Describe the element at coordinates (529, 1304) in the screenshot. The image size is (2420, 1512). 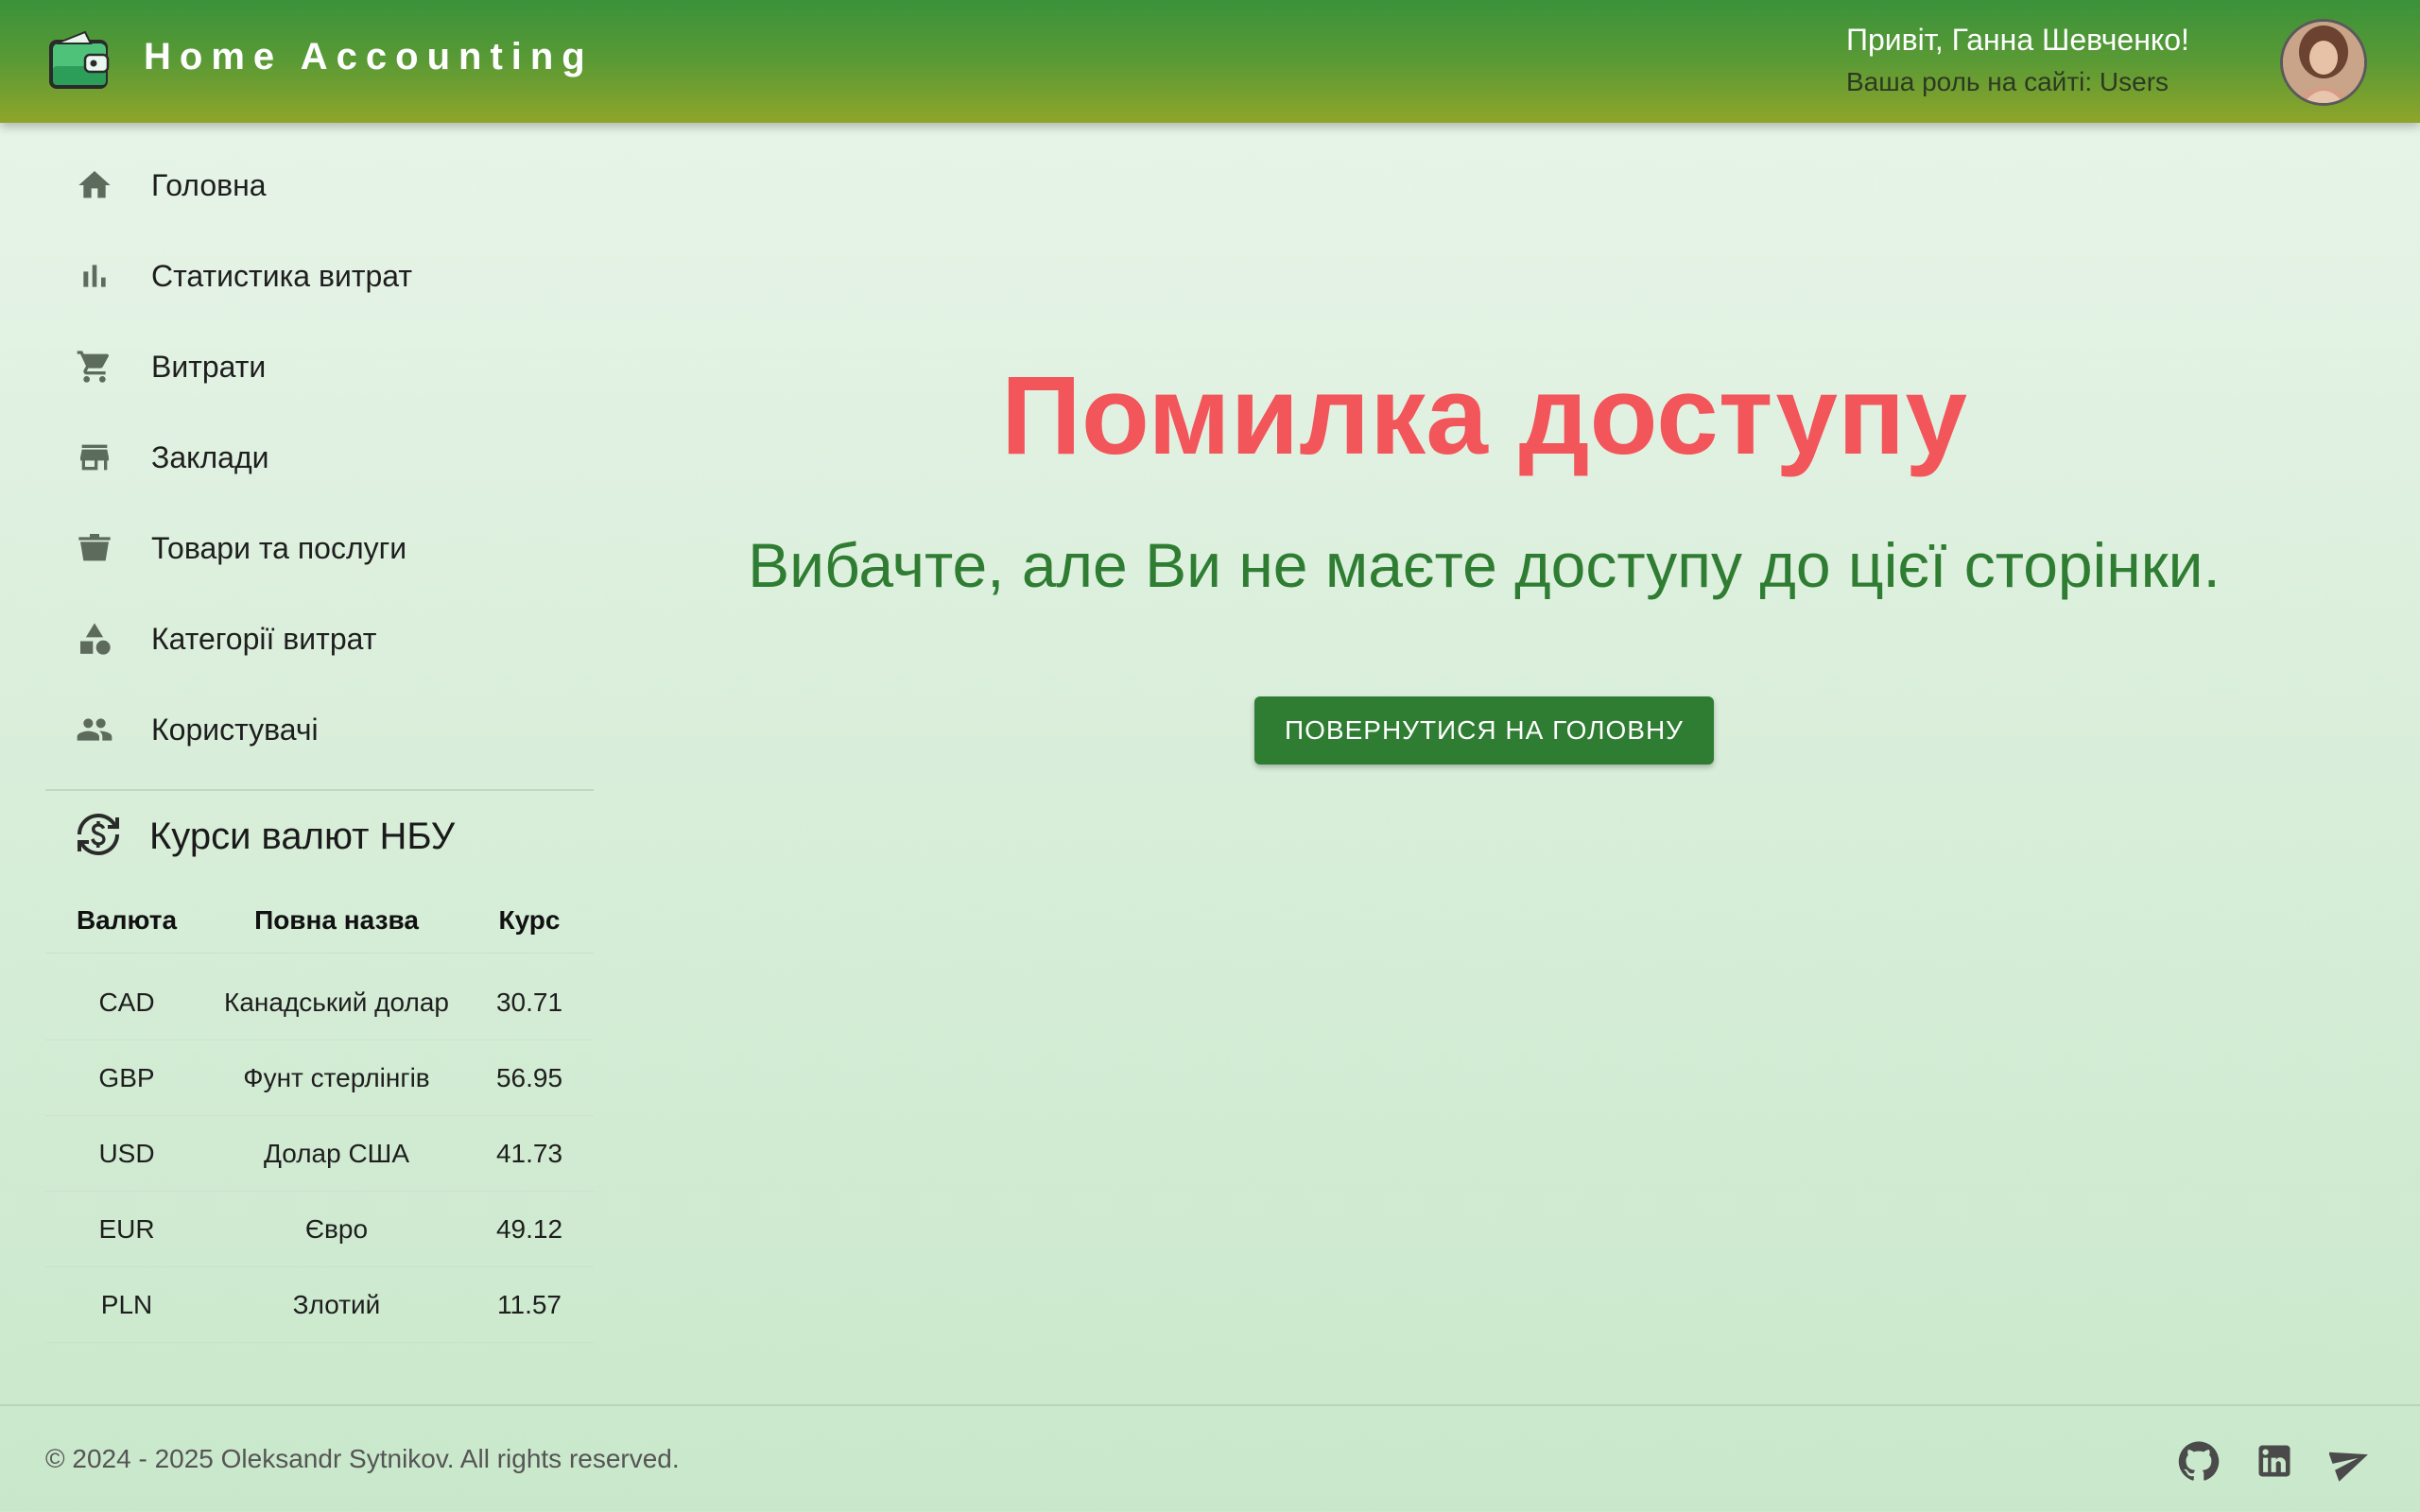
I see `currency-rate: 11.57` at that location.